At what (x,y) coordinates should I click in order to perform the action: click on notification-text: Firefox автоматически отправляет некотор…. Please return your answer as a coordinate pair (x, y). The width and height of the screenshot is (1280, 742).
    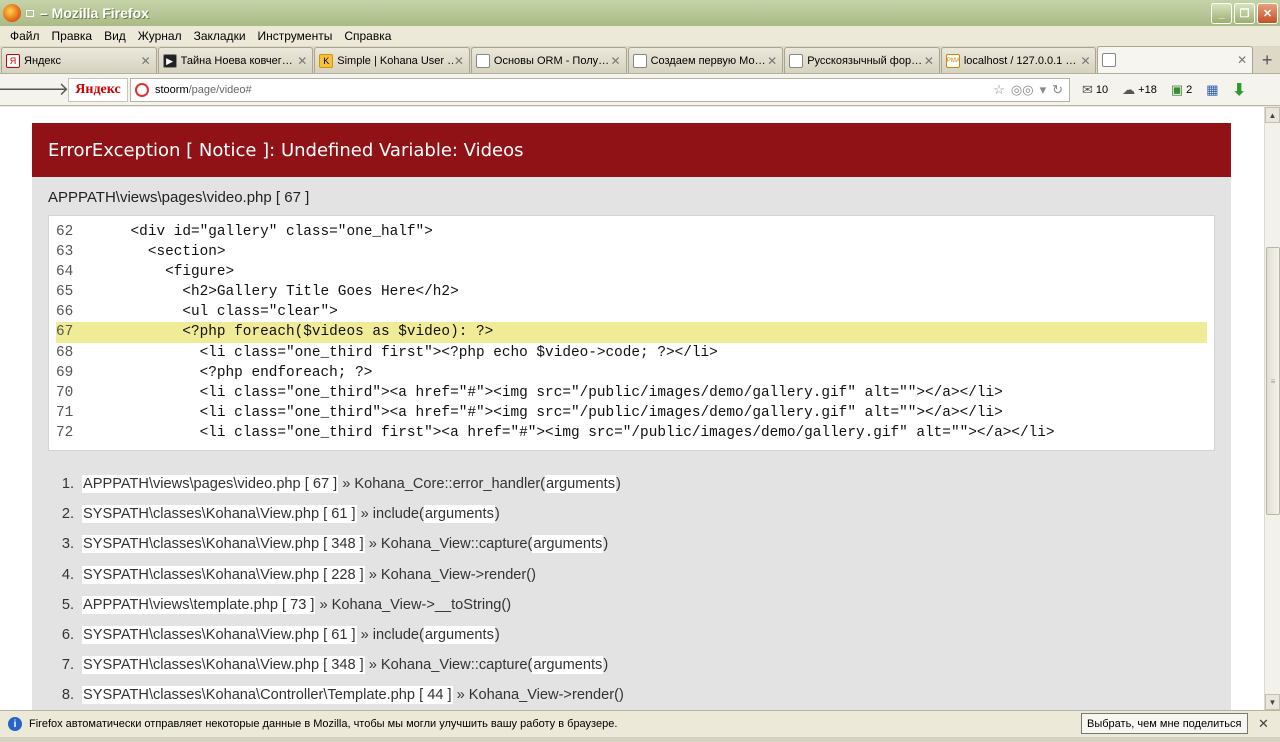
    Looking at the image, I should click on (323, 724).